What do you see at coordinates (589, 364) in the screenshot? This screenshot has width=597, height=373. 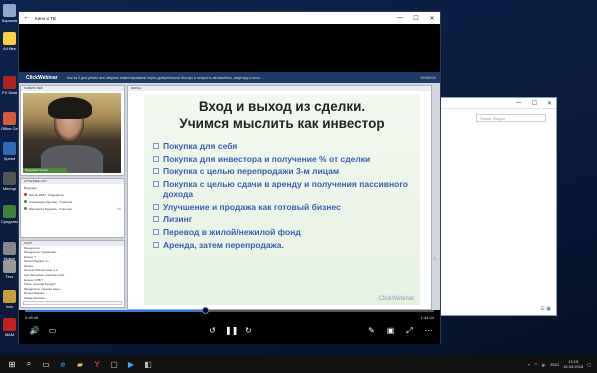 I see `notifications-icon: ▢` at bounding box center [589, 364].